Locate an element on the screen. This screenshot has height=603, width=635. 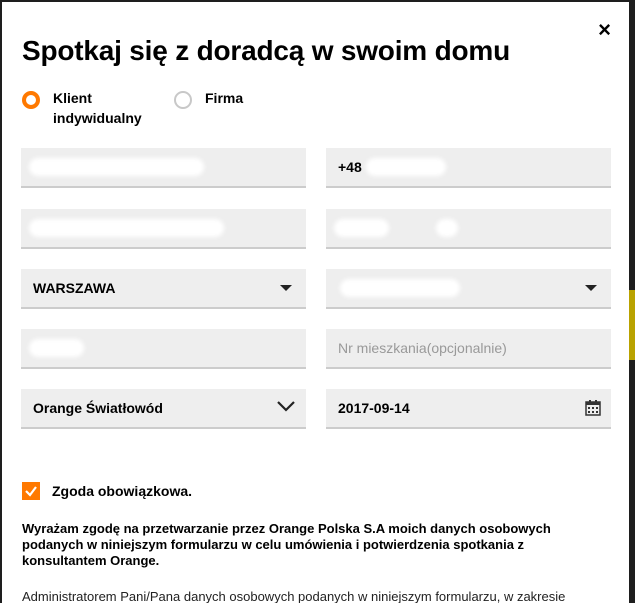
consent-checkbox is located at coordinates (31, 491).